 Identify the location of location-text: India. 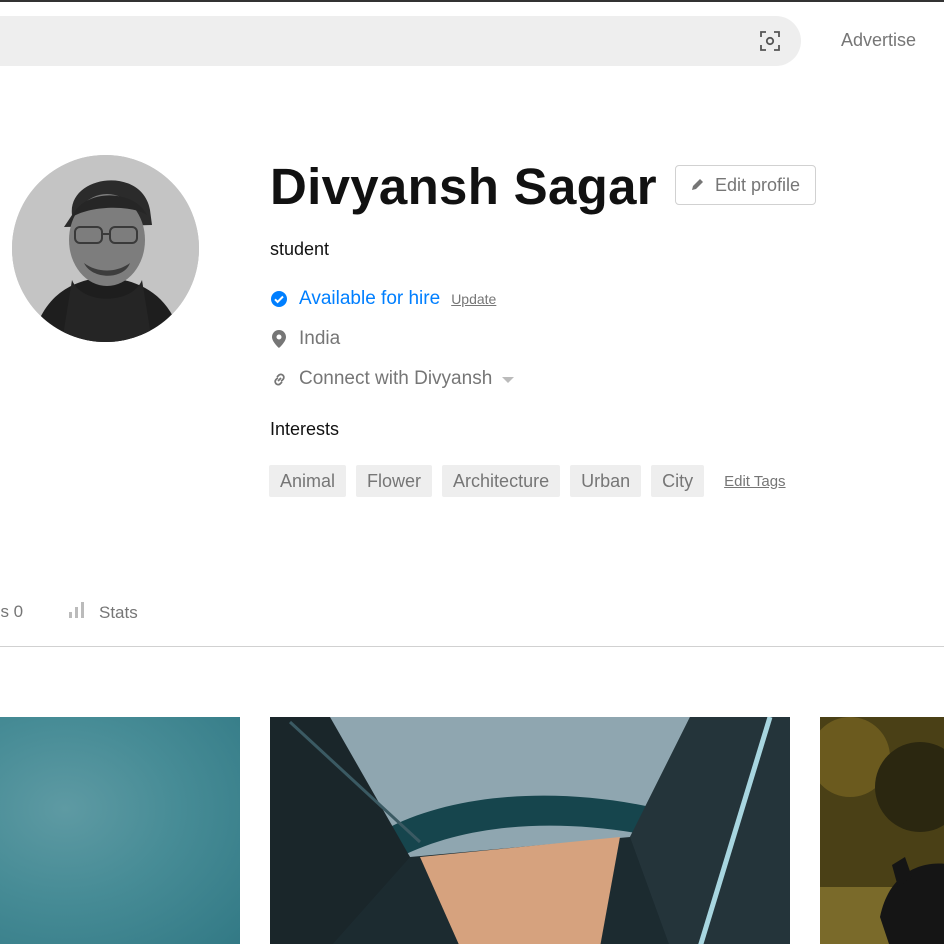
(320, 338).